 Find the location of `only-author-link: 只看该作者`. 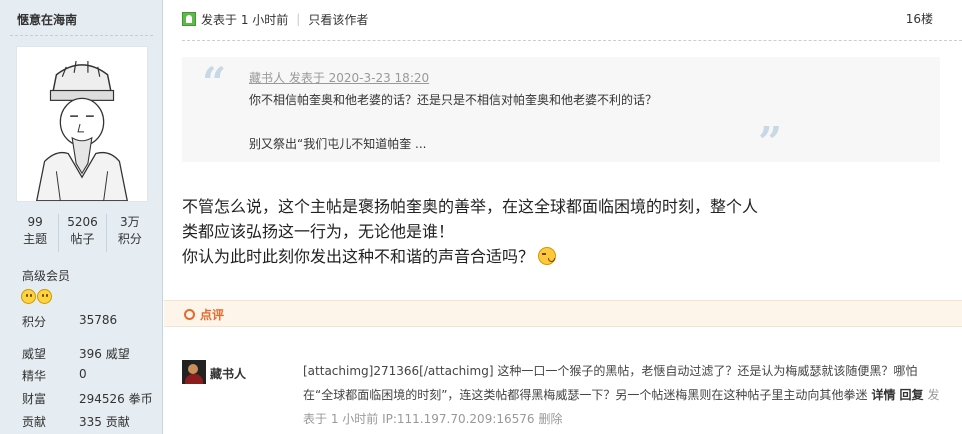

only-author-link: 只看该作者 is located at coordinates (338, 19).